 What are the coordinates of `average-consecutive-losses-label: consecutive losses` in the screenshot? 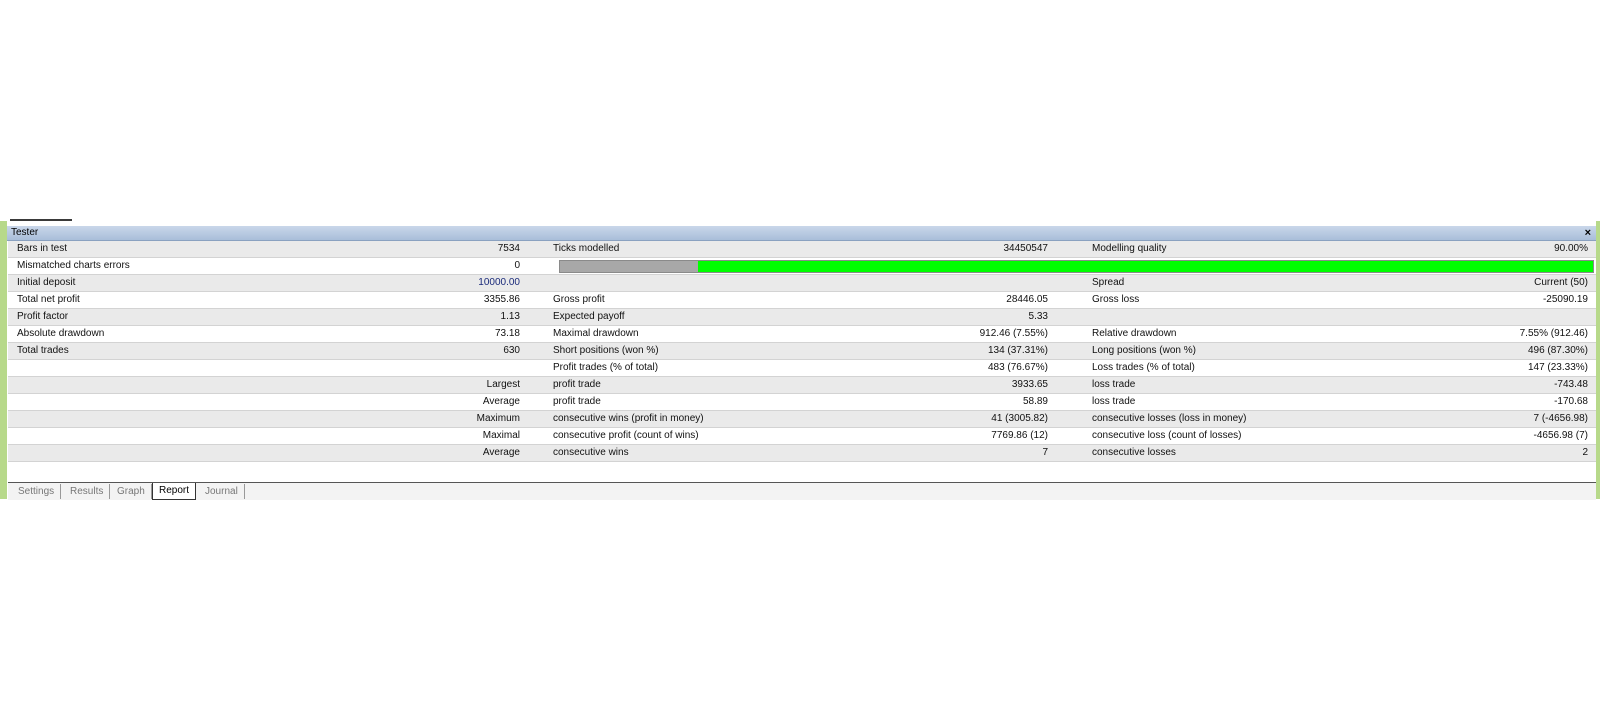 It's located at (1134, 452).